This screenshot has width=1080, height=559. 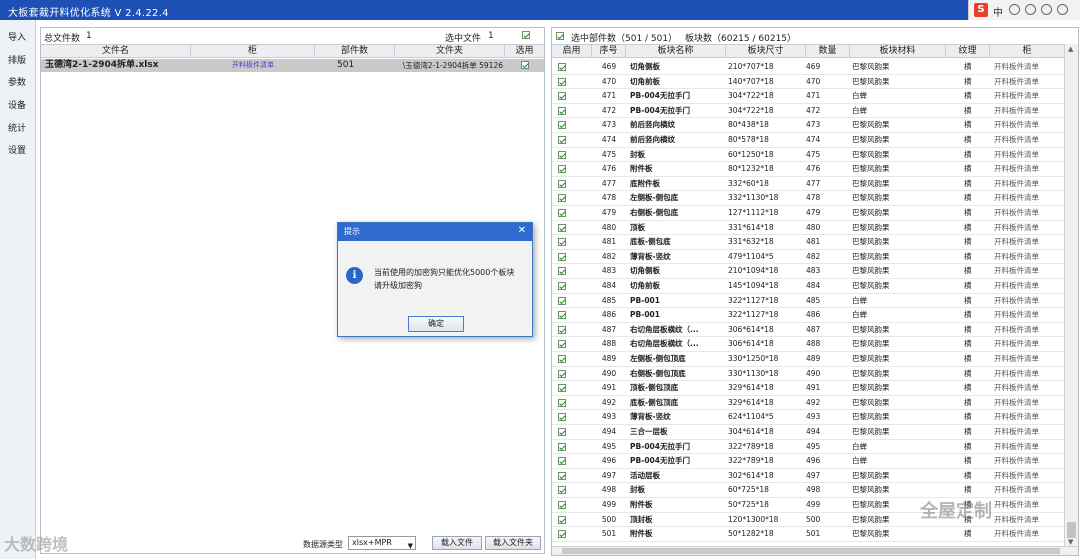 What do you see at coordinates (808, 169) in the screenshot?
I see `table-row: 476 附件板 80*1232*18 476 巴黎风韵果 横 开料板件清单` at bounding box center [808, 169].